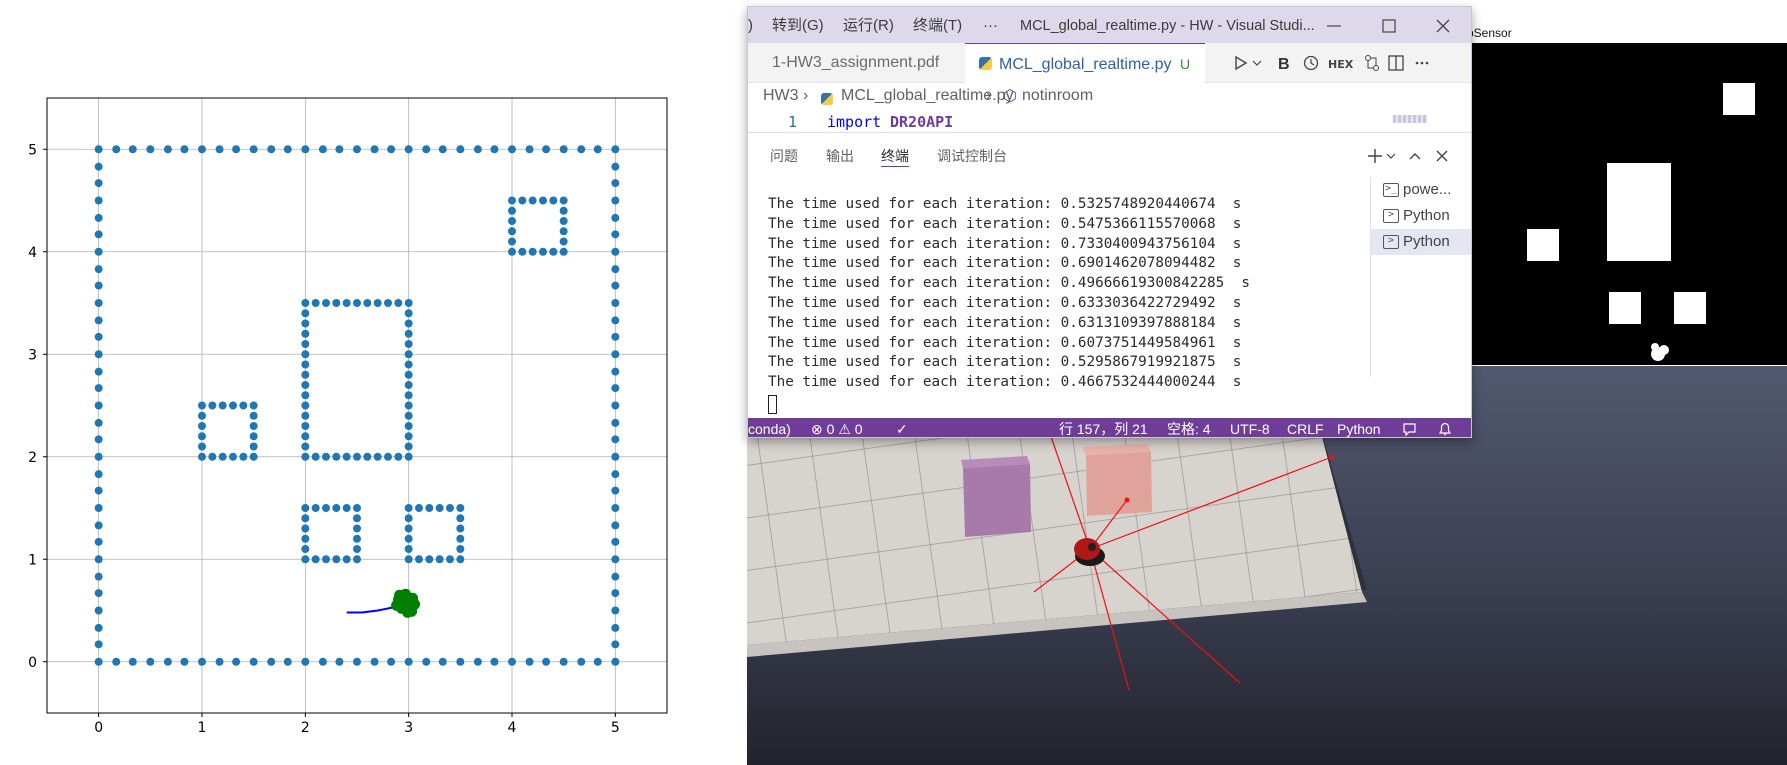 The width and height of the screenshot is (1787, 765). Describe the element at coordinates (1372, 63) in the screenshot. I see `compare-icon` at that location.